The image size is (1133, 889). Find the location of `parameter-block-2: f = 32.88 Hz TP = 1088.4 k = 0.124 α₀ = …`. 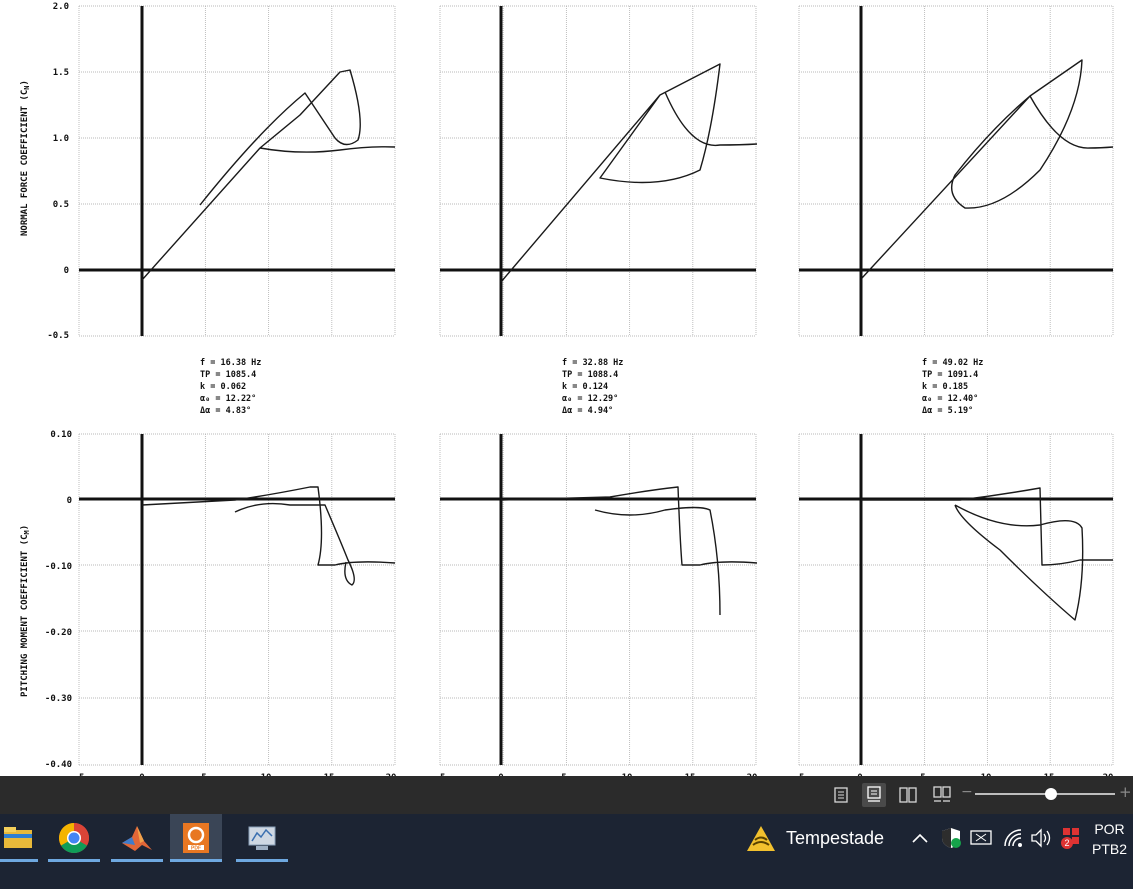

parameter-block-2: f = 32.88 Hz TP = 1088.4 k = 0.124 α₀ = … is located at coordinates (592, 387).